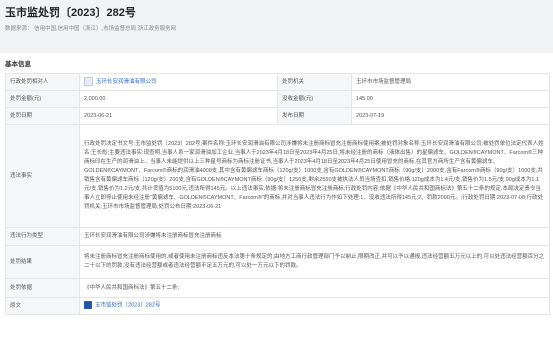  Describe the element at coordinates (88, 305) in the screenshot. I see `document-icon` at that location.